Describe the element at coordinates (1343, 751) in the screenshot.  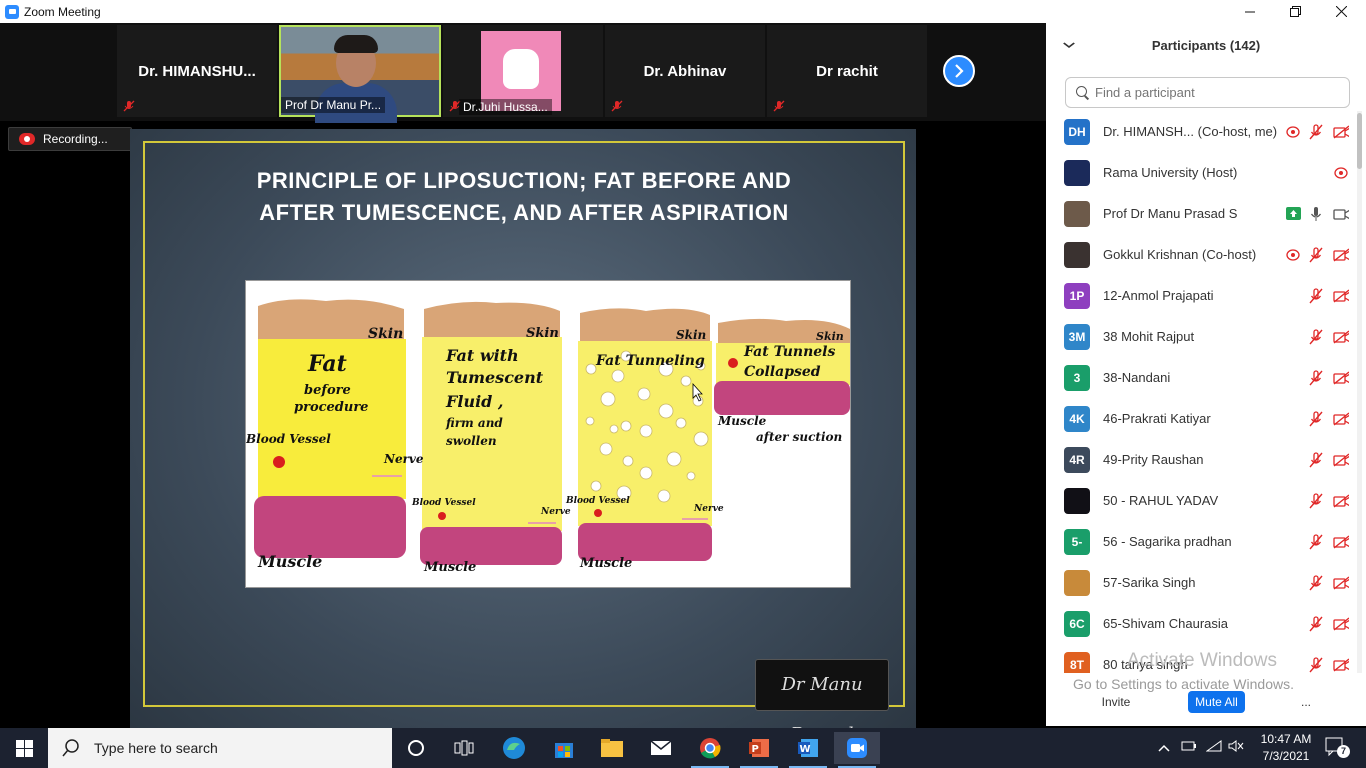
I see `notification-count: 7` at that location.